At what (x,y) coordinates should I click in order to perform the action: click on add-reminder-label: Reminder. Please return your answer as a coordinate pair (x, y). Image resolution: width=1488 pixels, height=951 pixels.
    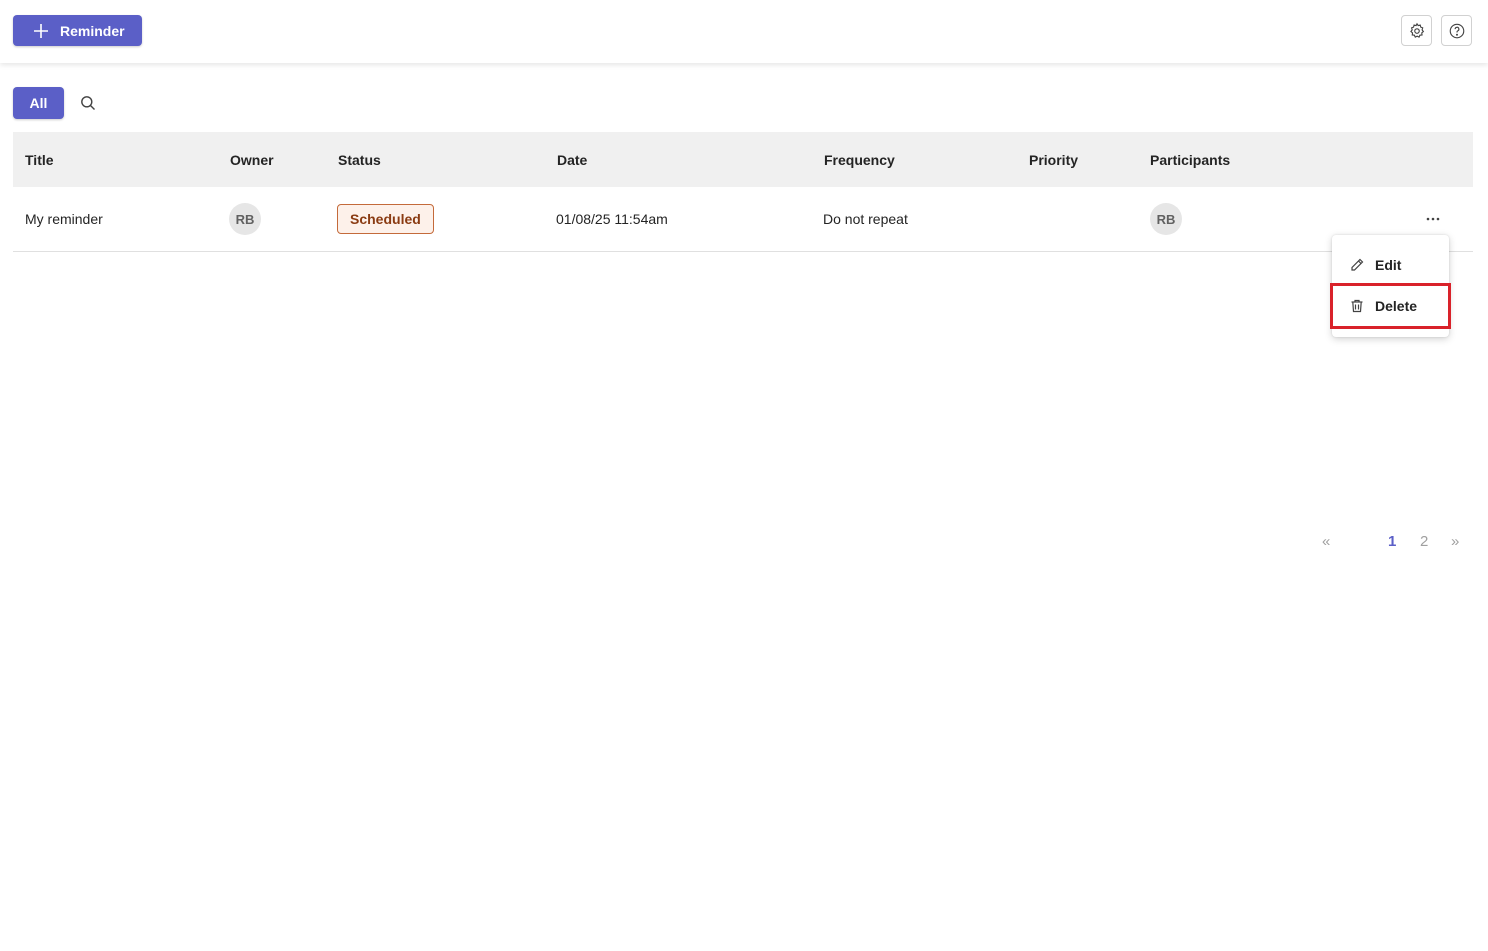
    Looking at the image, I should click on (92, 30).